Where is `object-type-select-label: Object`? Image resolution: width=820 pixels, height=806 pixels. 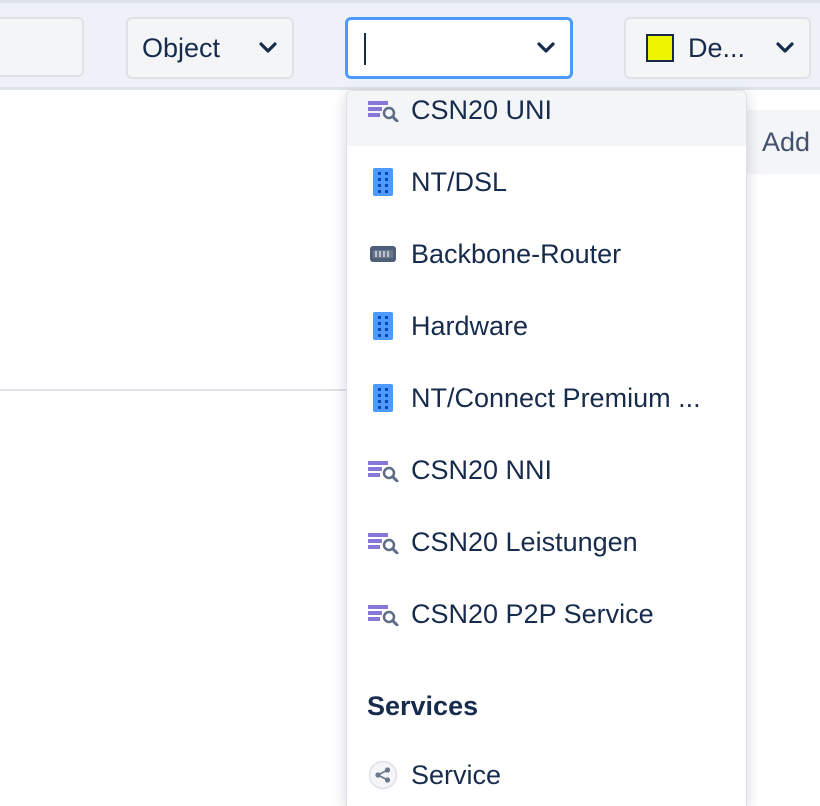
object-type-select-label: Object is located at coordinates (181, 47).